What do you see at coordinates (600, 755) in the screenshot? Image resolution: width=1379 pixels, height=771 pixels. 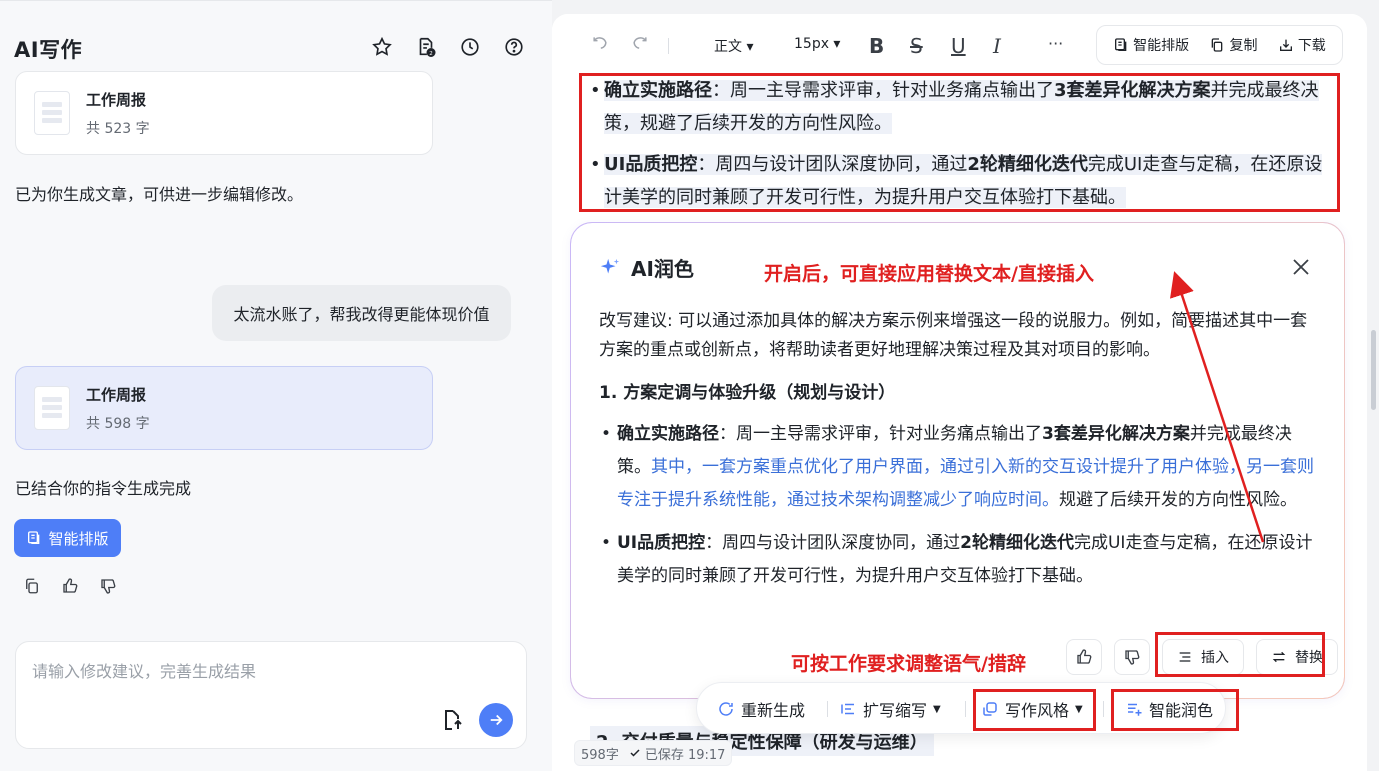 I see `word-count: 598字` at bounding box center [600, 755].